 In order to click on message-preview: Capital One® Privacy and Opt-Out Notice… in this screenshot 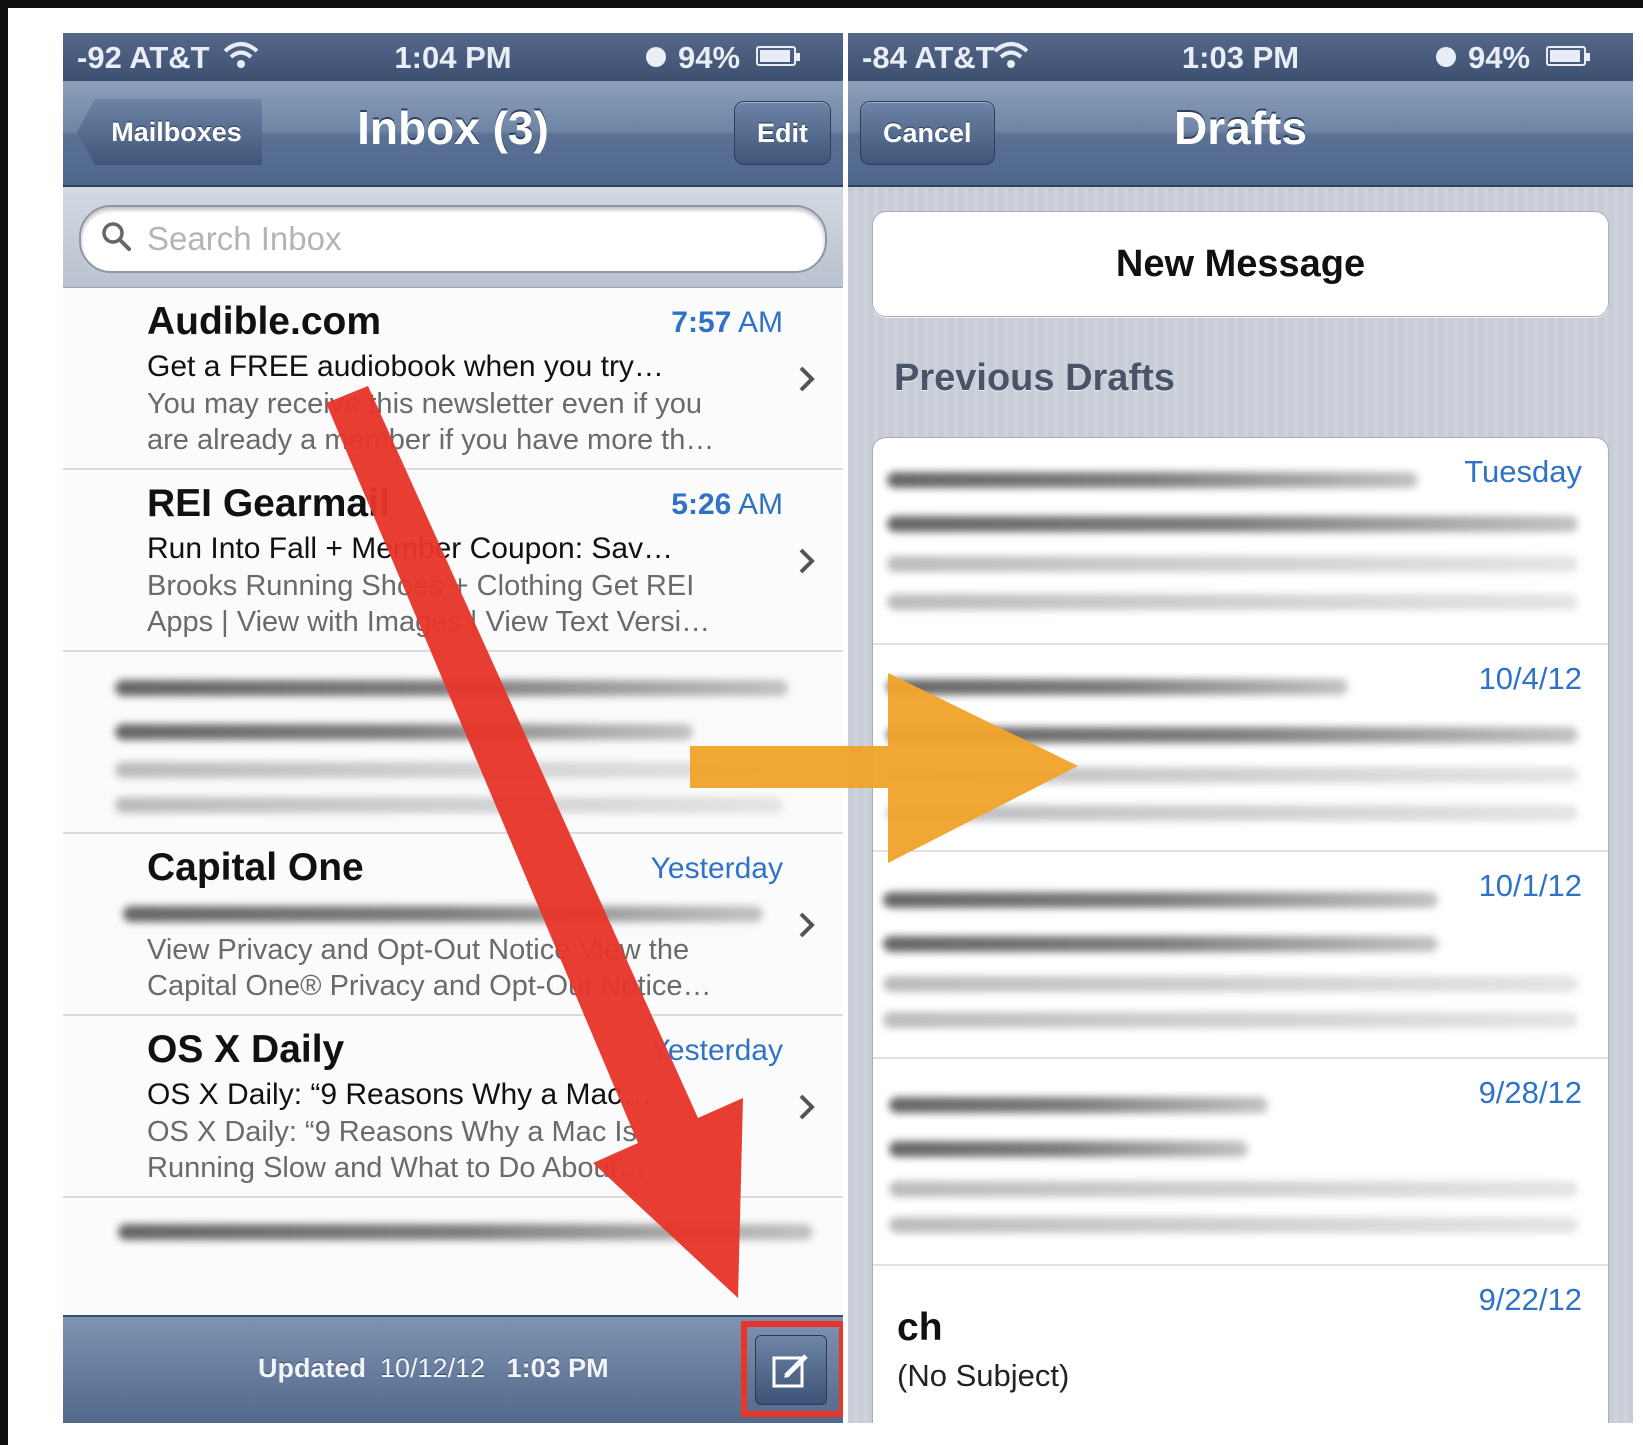, I will do `click(429, 986)`.